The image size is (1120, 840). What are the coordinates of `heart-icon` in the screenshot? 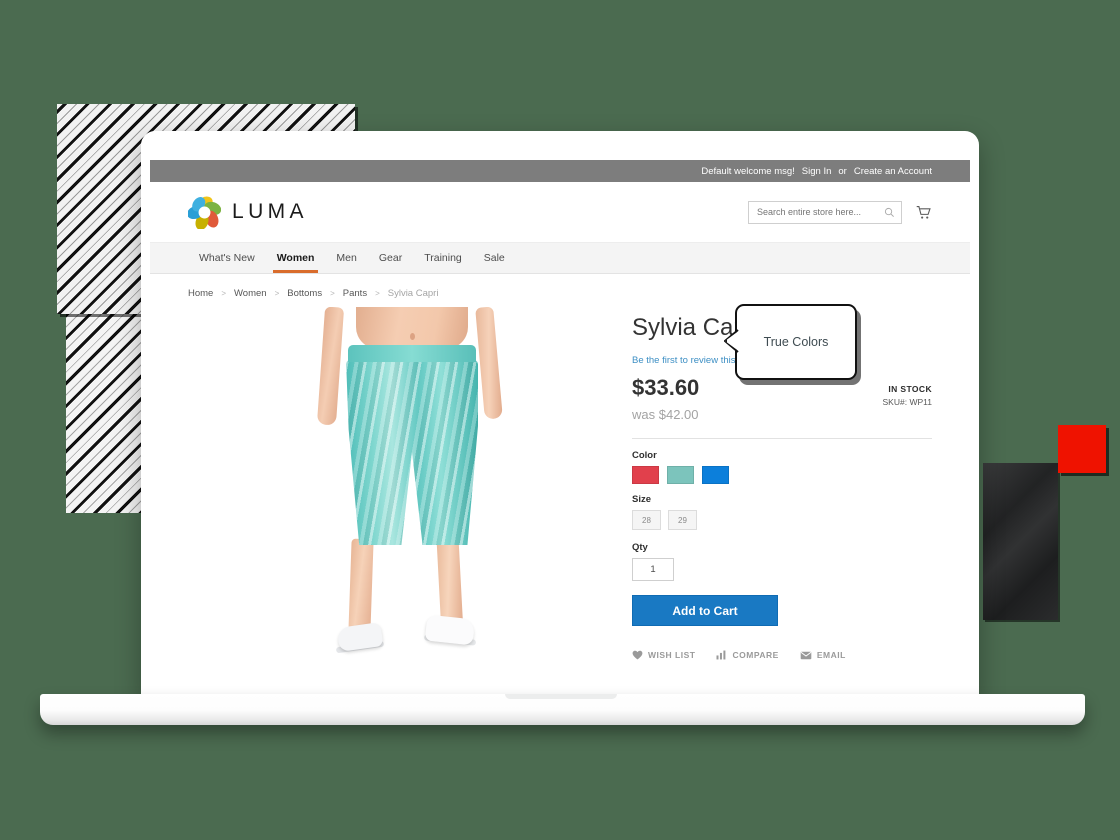 It's located at (637, 655).